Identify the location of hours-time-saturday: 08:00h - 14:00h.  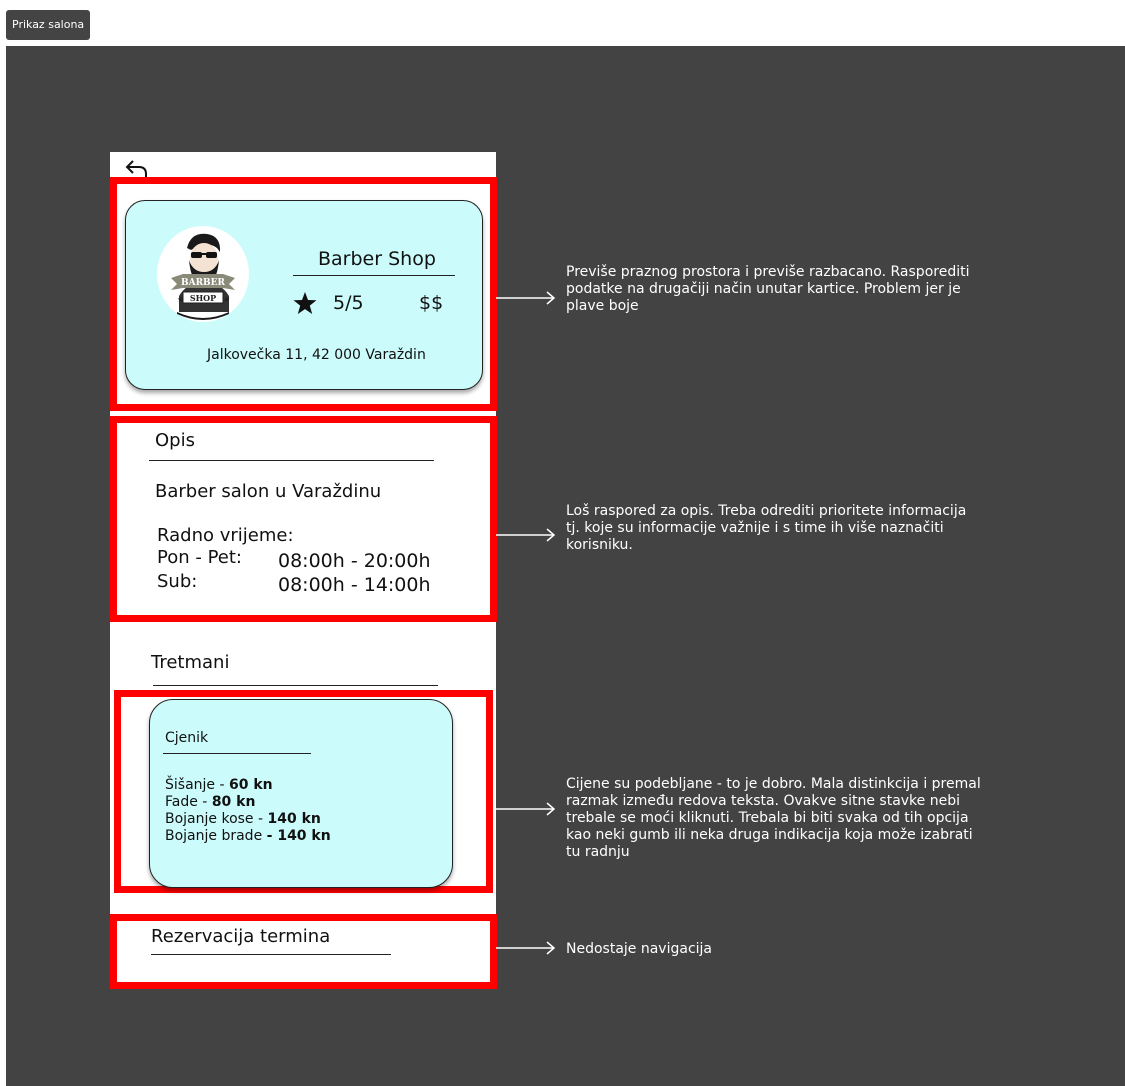
(354, 585).